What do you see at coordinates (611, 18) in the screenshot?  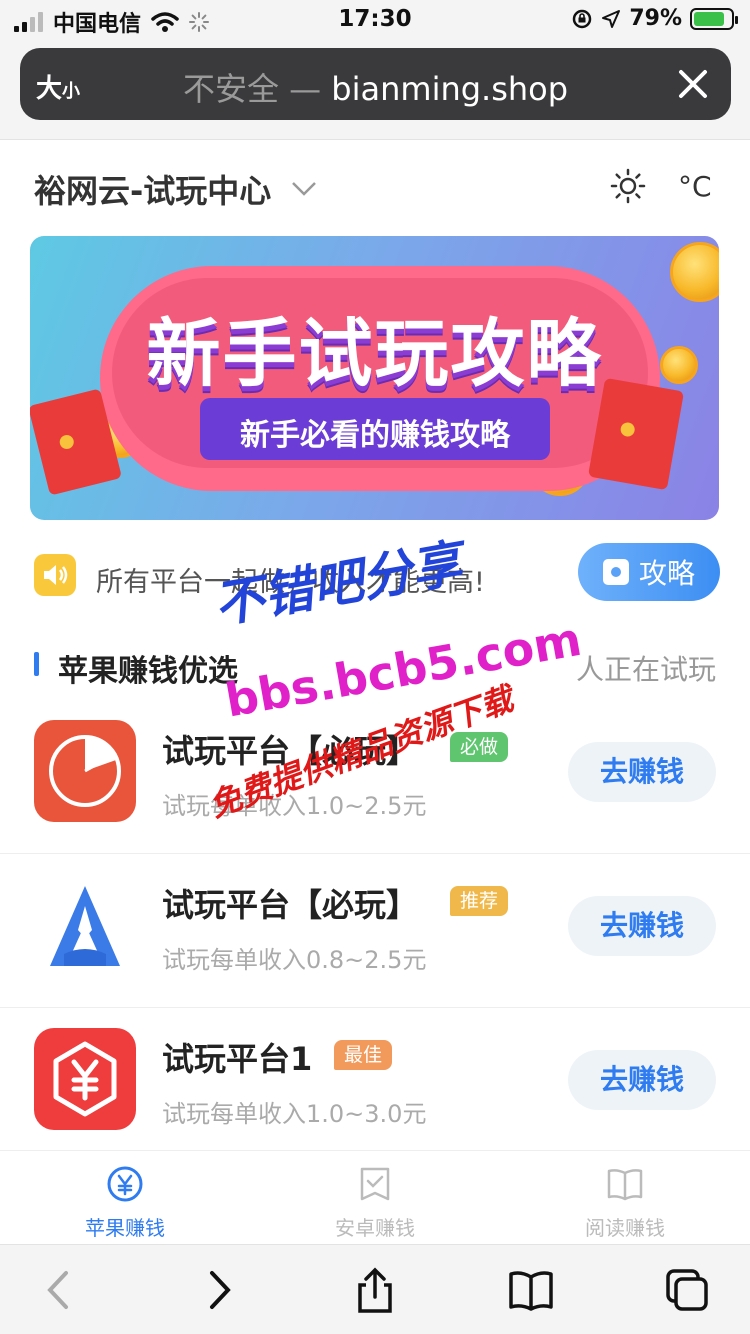 I see `location-icon` at bounding box center [611, 18].